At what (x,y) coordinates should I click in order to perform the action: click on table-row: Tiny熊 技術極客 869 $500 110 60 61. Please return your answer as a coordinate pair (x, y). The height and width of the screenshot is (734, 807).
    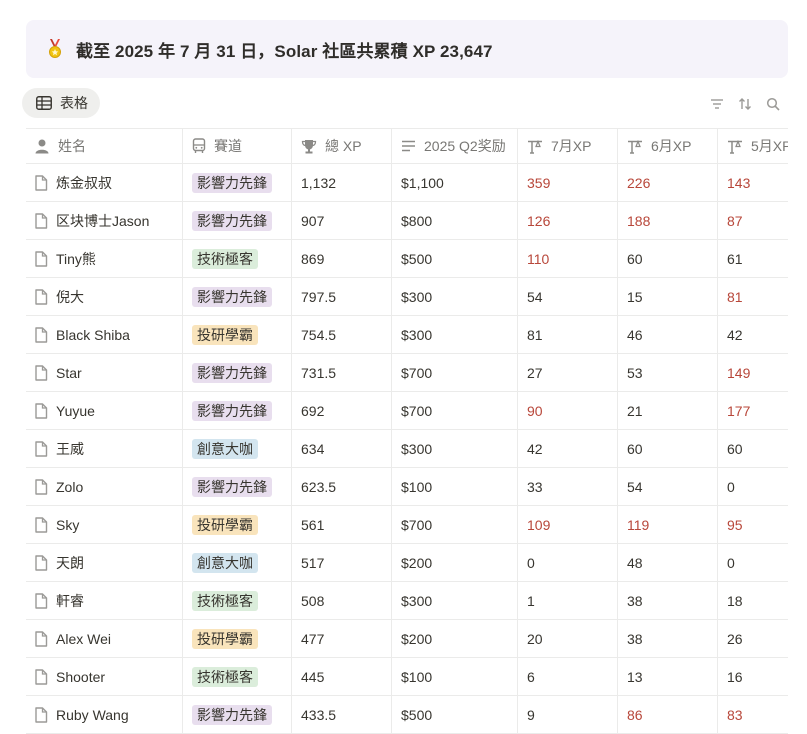
    Looking at the image, I should click on (407, 259).